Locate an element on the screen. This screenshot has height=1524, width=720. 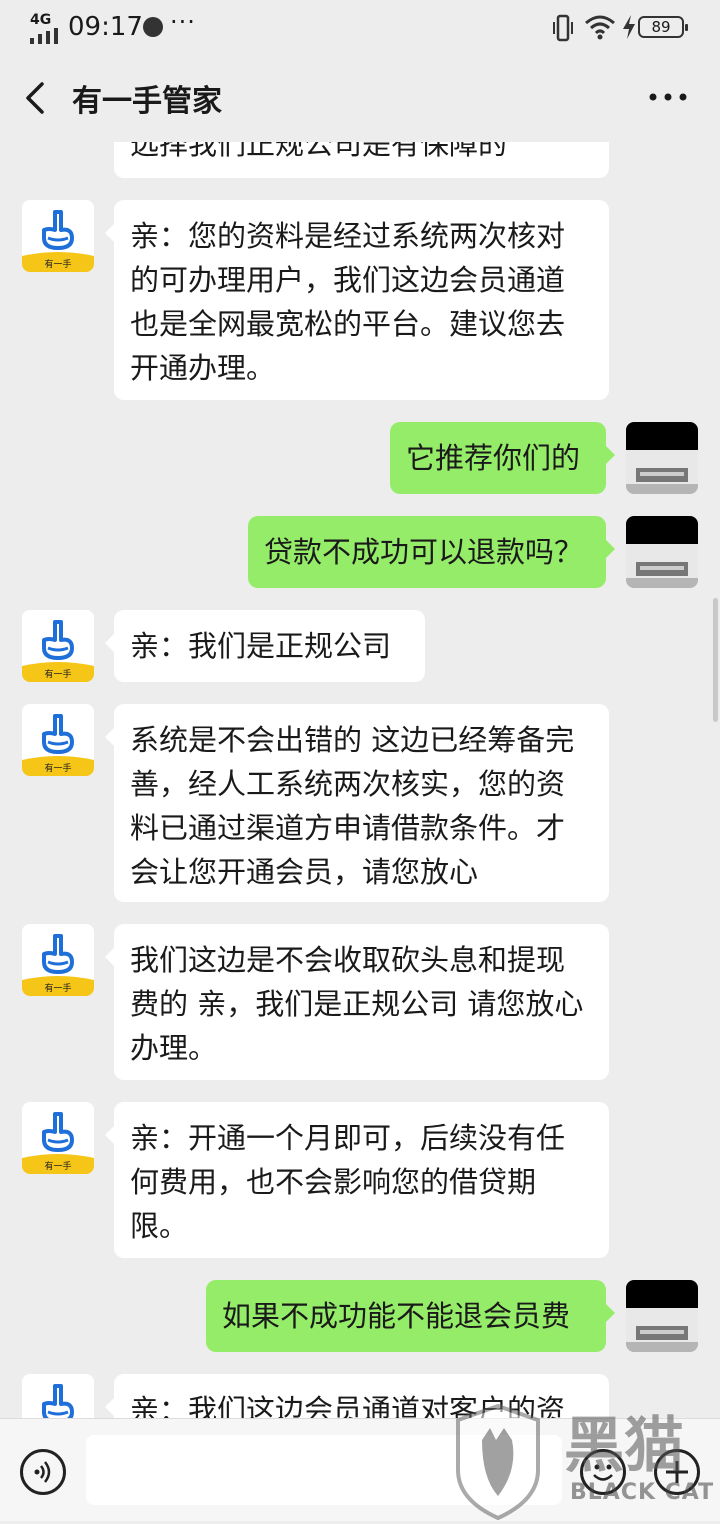
signal-icon is located at coordinates (44, 36).